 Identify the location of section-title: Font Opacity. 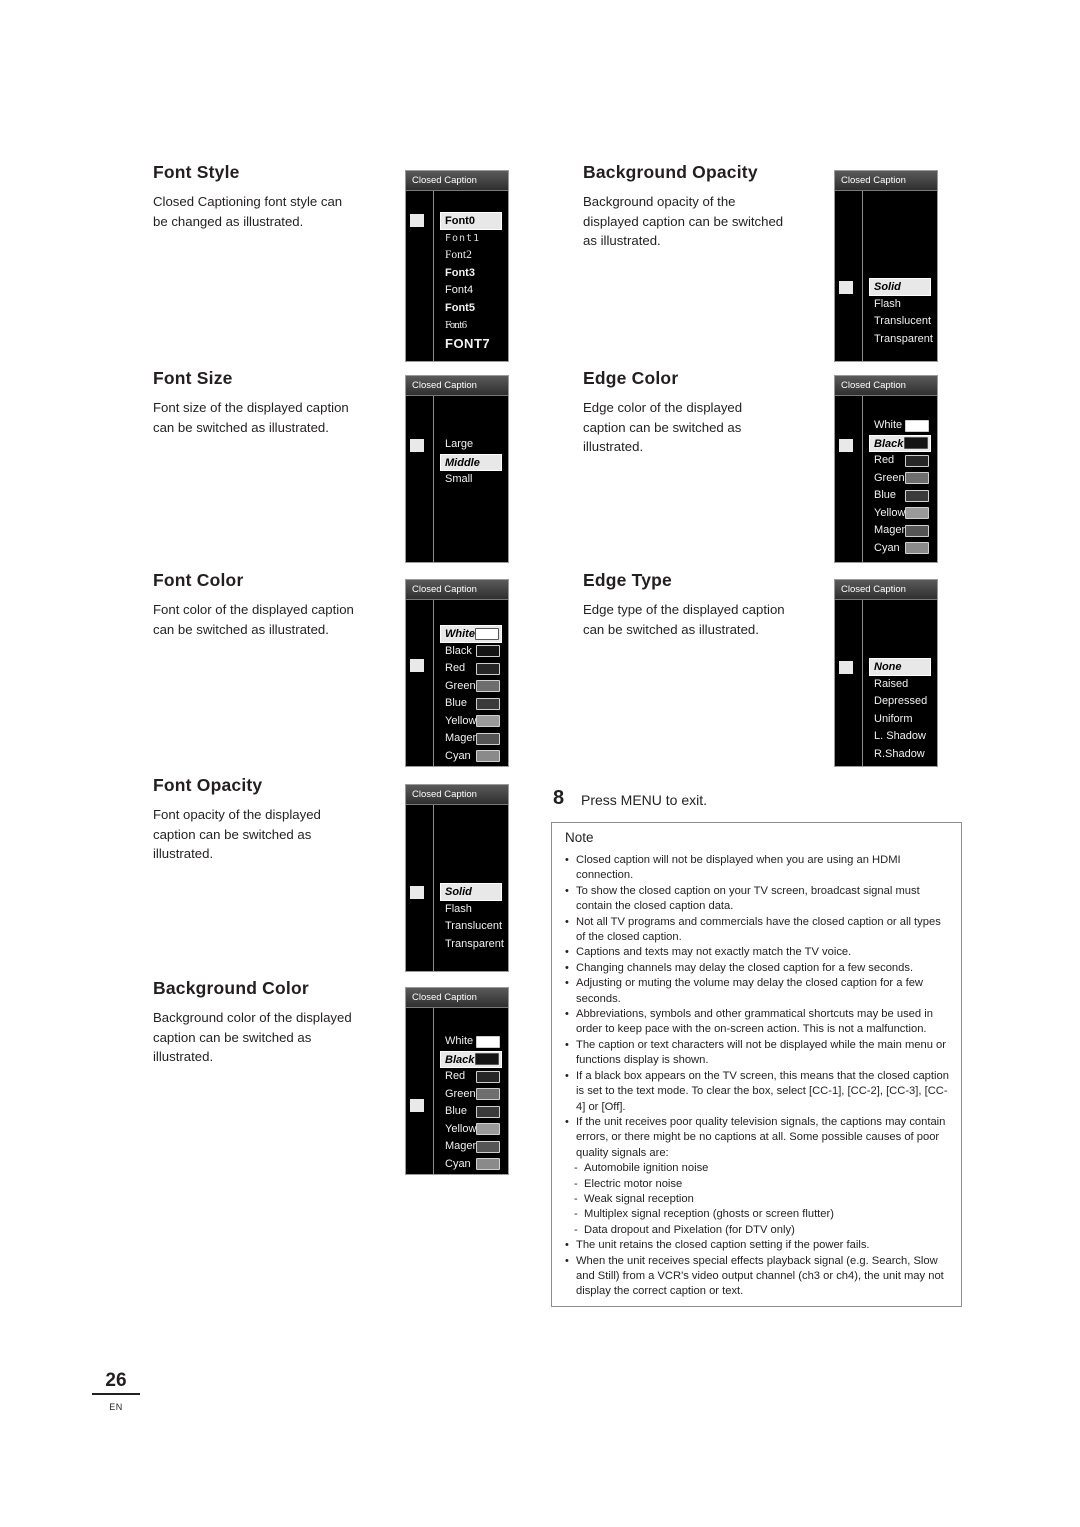
(208, 785).